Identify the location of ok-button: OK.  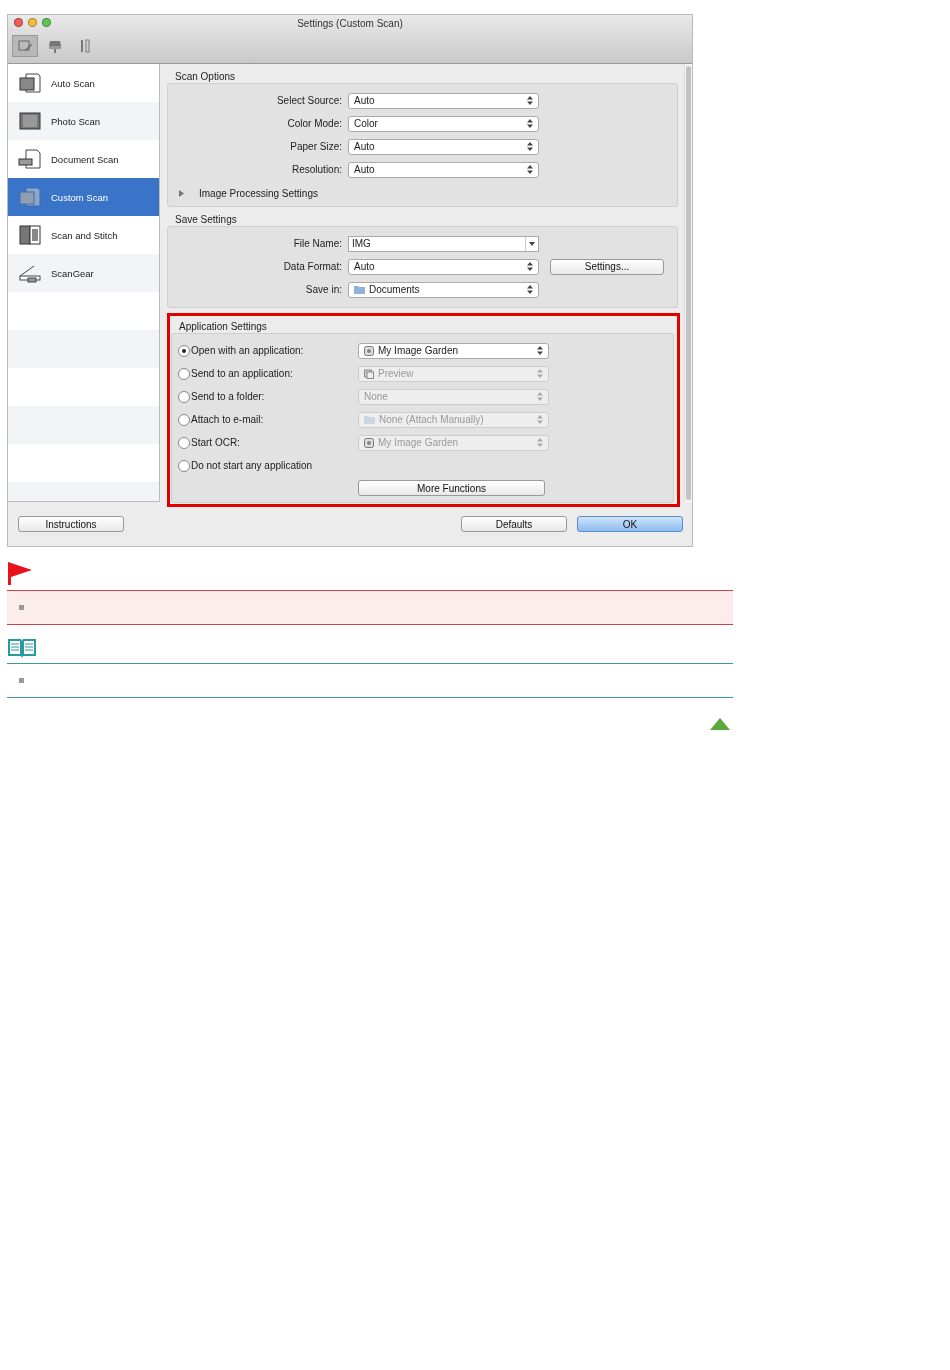
(630, 524).